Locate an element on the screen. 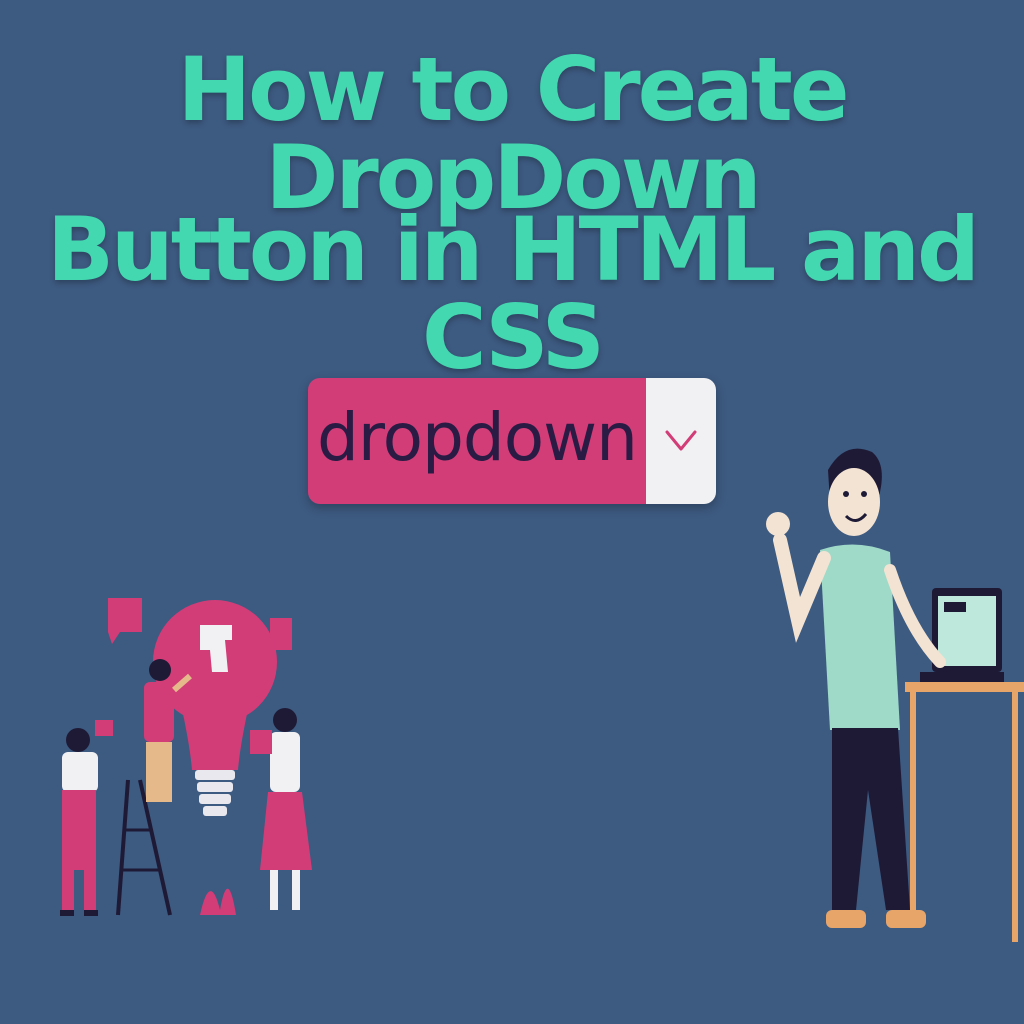 The image size is (1024, 1024). dropdown-caret is located at coordinates (681, 441).